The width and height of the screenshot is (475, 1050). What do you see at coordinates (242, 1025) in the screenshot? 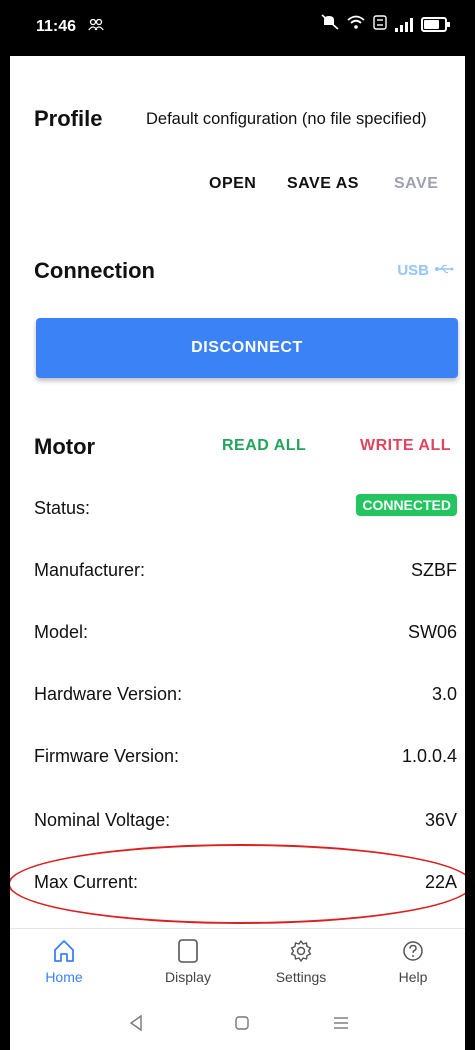
I see `home-button-icon` at bounding box center [242, 1025].